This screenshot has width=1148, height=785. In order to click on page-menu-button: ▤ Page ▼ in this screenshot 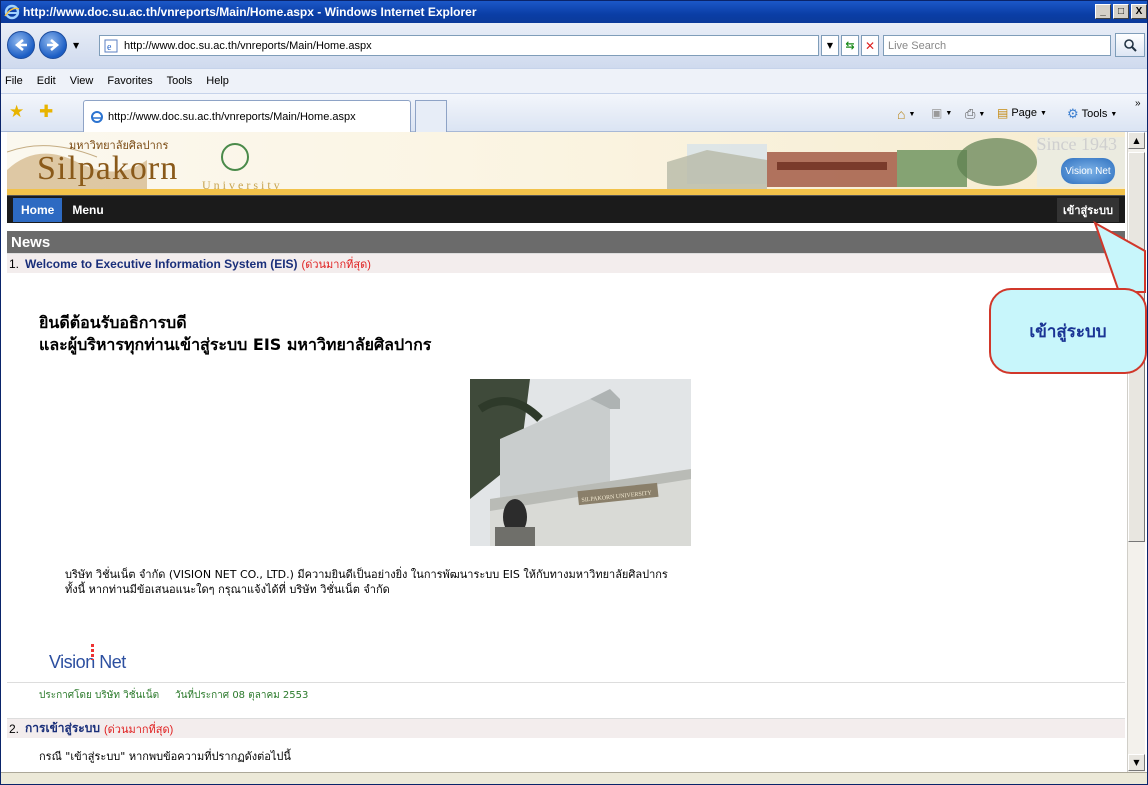, I will do `click(1022, 113)`.